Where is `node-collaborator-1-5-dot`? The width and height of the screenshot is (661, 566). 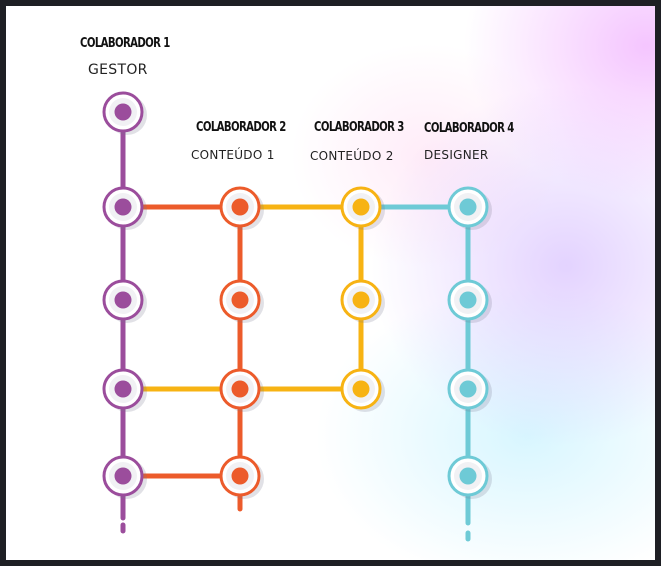 node-collaborator-1-5-dot is located at coordinates (123, 476).